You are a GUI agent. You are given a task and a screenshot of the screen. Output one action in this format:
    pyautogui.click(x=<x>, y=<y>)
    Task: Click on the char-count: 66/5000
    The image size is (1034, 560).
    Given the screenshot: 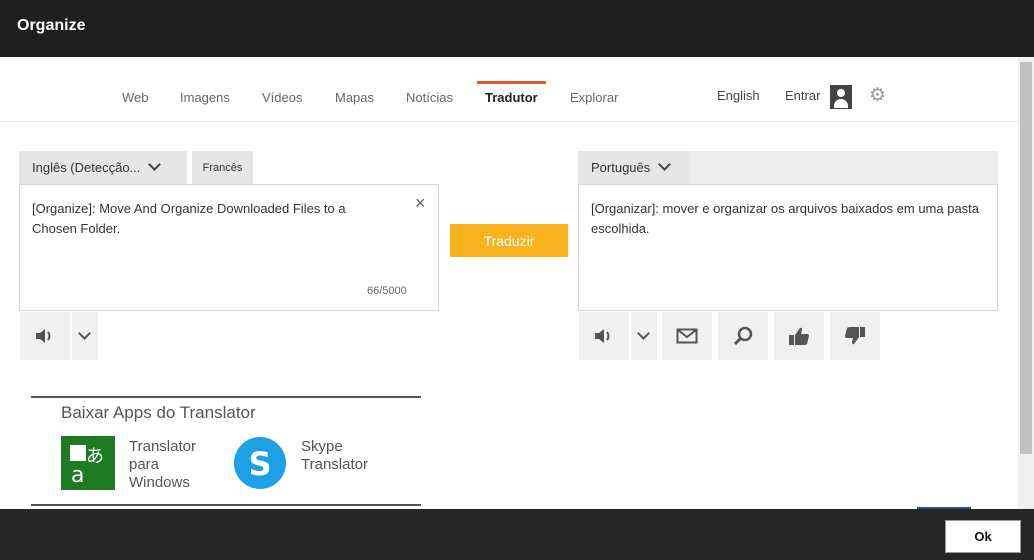 What is the action you would take?
    pyautogui.click(x=387, y=291)
    